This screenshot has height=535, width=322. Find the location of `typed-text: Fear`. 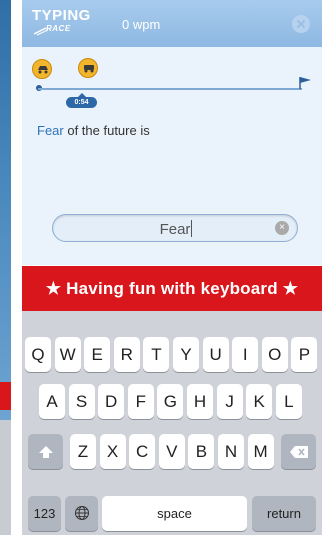

typed-text: Fear is located at coordinates (176, 229).